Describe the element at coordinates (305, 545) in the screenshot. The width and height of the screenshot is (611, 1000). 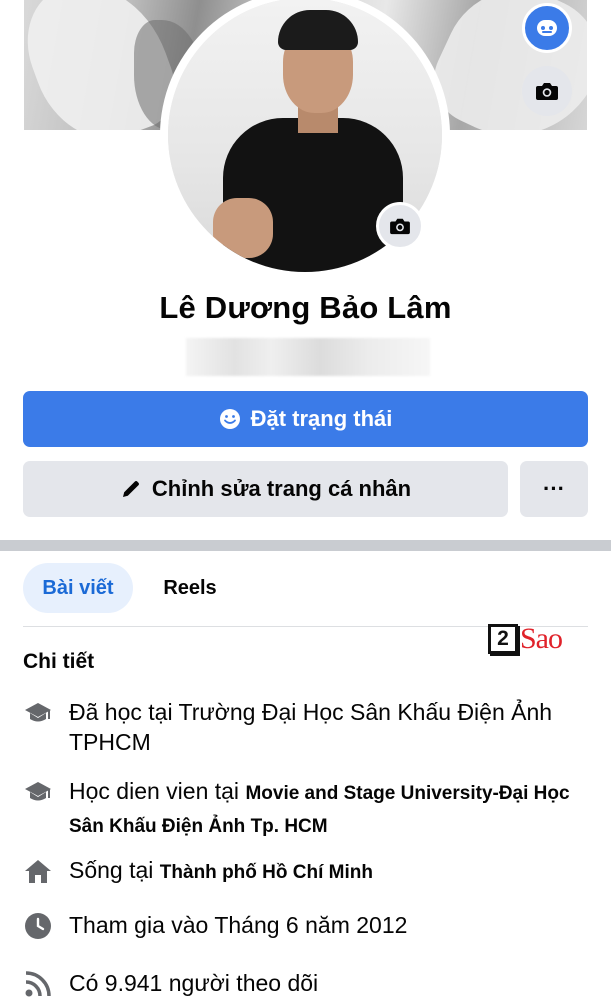
I see `section-divider` at that location.